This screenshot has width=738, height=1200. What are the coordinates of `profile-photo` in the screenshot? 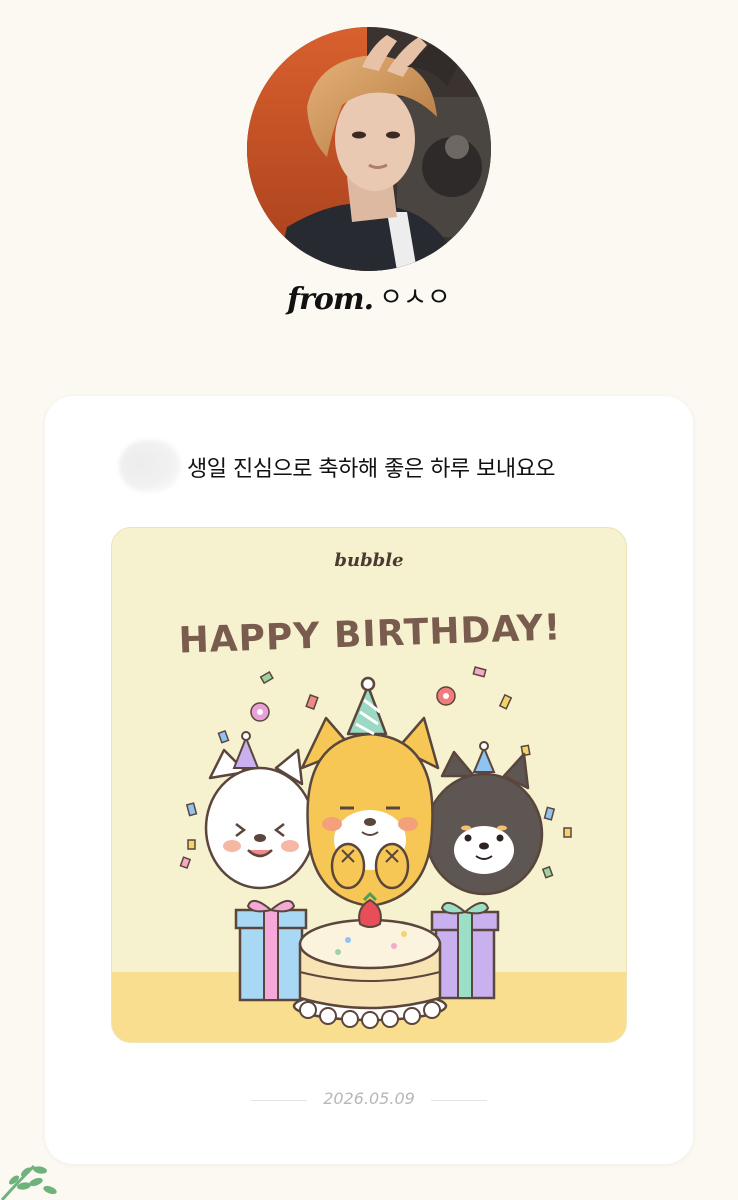 It's located at (369, 149).